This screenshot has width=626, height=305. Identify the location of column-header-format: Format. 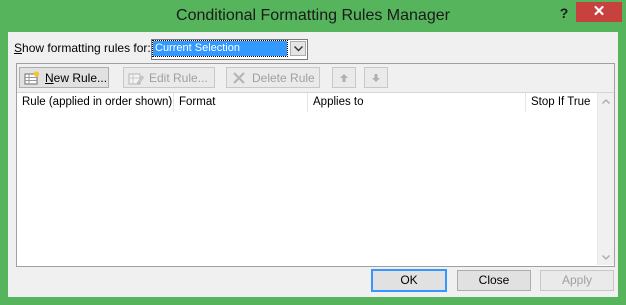
(241, 102).